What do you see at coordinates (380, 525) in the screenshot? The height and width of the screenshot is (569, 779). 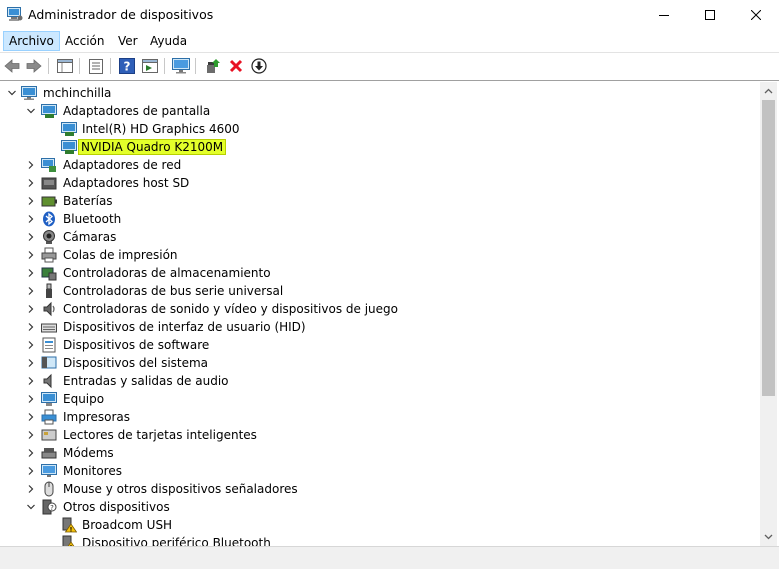 I see `tree-item-broadcom-ush: ! Broadcom USH` at bounding box center [380, 525].